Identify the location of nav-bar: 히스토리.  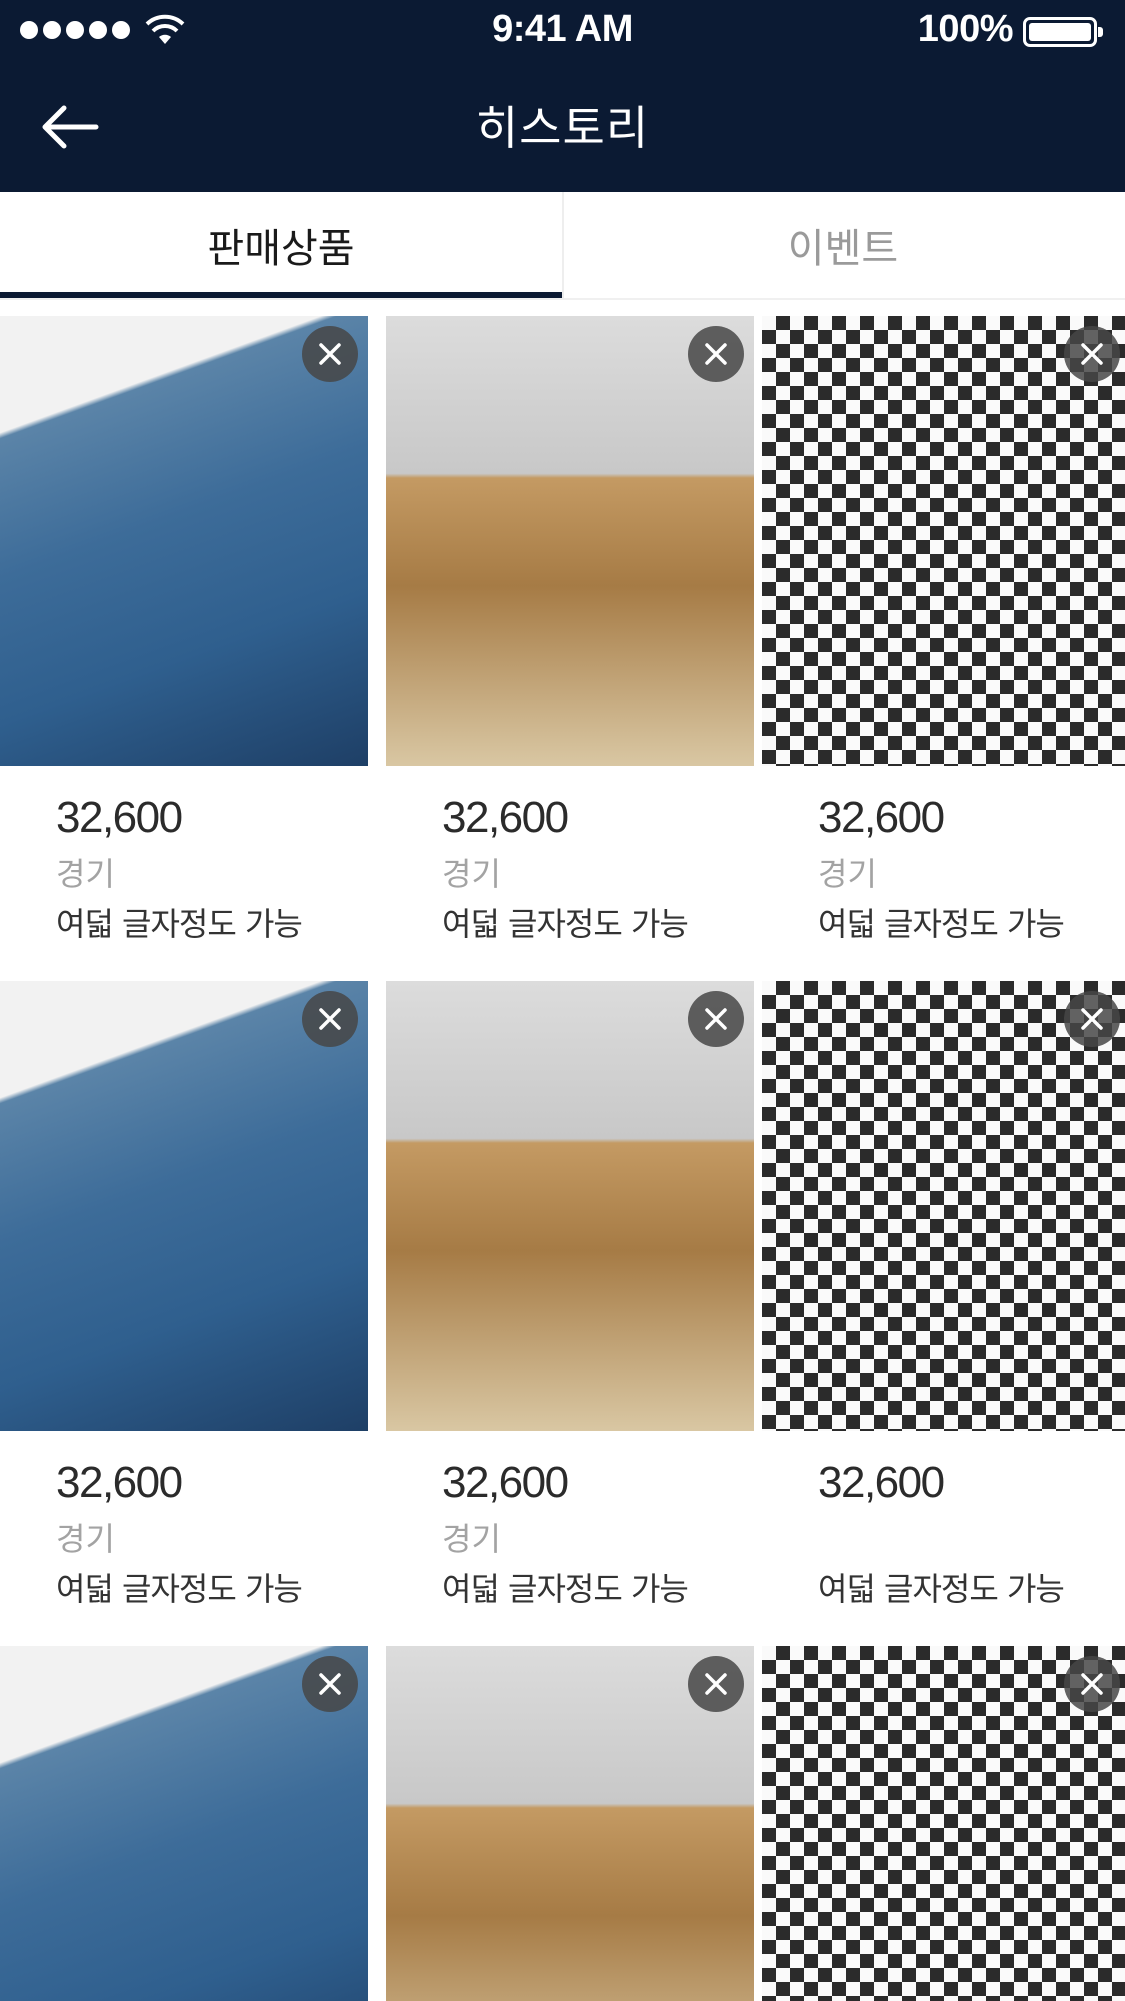
(562, 127).